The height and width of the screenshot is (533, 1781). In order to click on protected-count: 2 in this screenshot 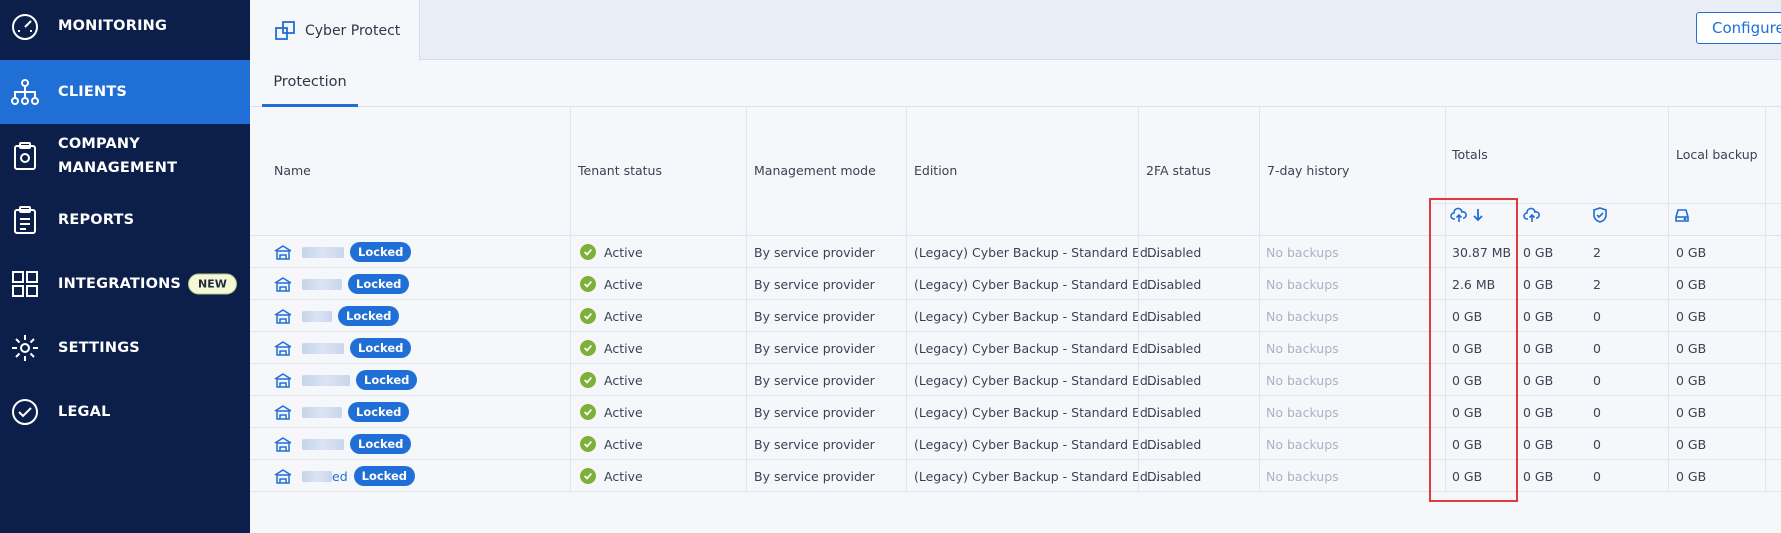, I will do `click(1597, 284)`.